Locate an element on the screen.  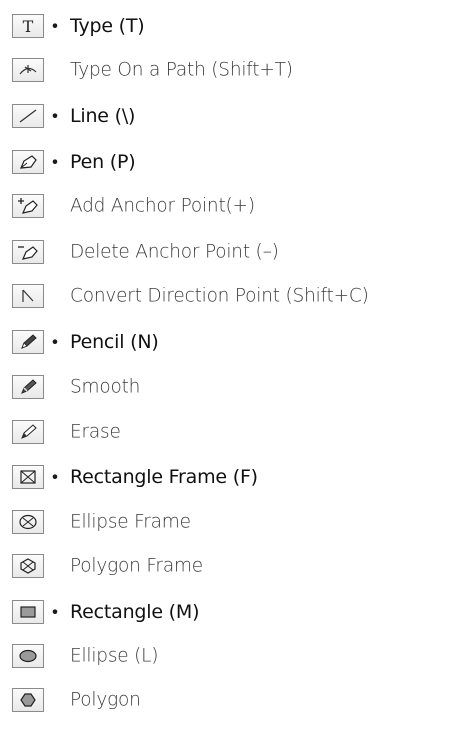
tool-item-type: T • Type (T) is located at coordinates (227, 26).